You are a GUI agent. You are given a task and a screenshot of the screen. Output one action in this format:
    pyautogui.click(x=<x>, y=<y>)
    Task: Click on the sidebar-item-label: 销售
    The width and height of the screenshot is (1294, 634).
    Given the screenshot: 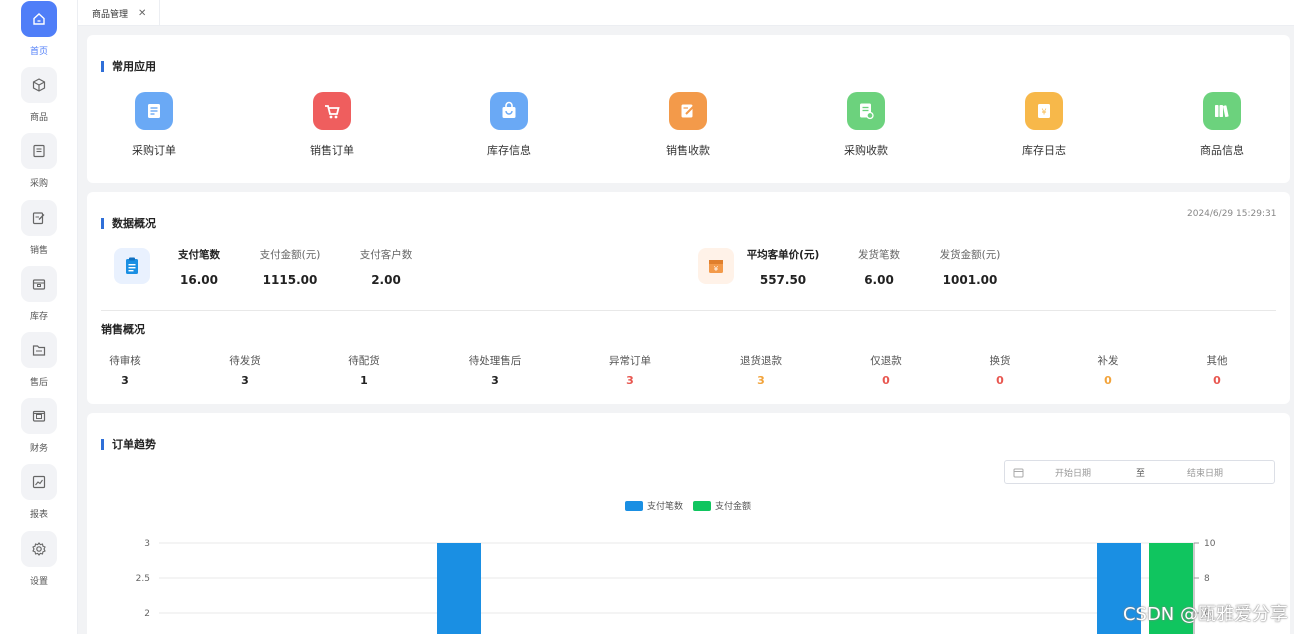 What is the action you would take?
    pyautogui.click(x=38, y=250)
    